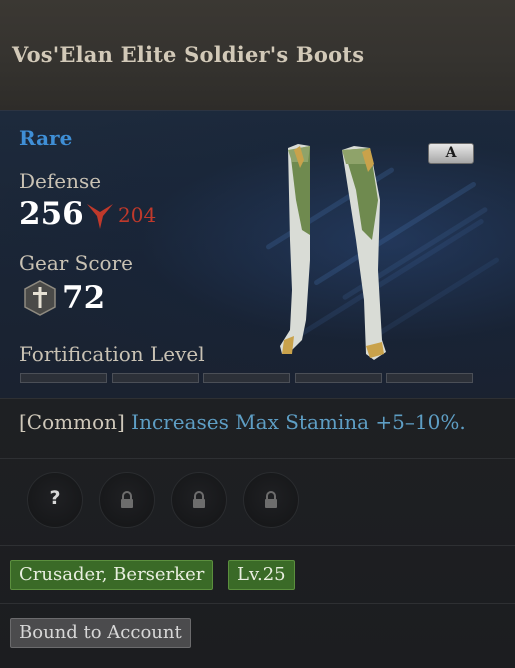 The height and width of the screenshot is (668, 515). Describe the element at coordinates (137, 215) in the screenshot. I see `defense-compare-value: 204` at that location.